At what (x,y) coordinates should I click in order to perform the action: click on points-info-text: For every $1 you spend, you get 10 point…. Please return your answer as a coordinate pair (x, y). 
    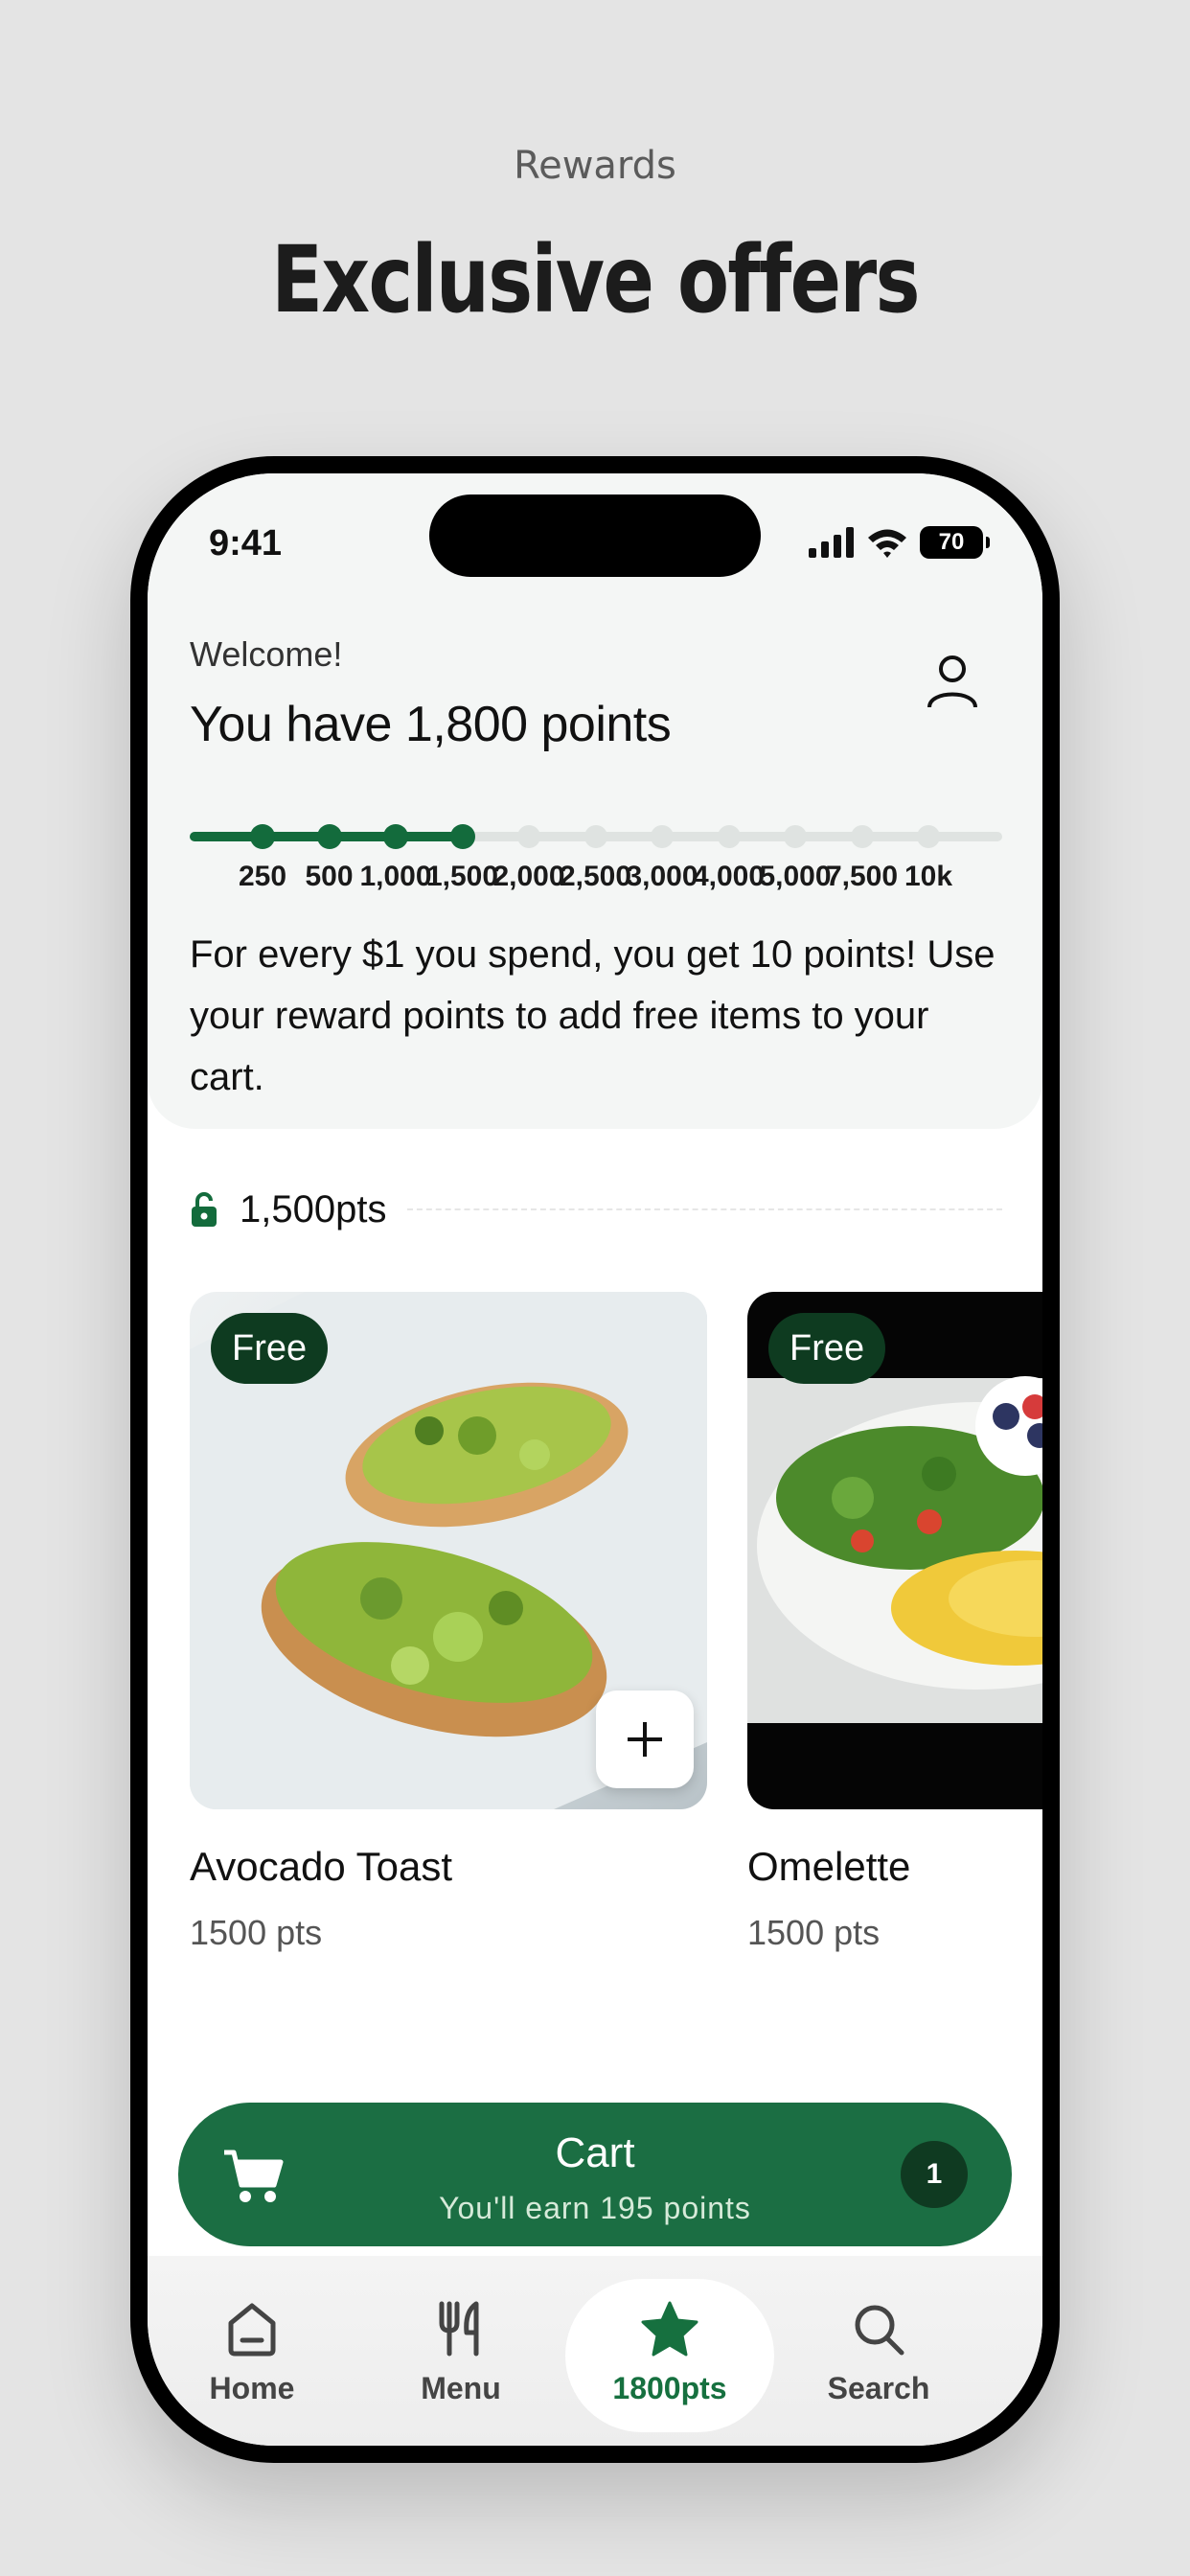
    Looking at the image, I should click on (592, 1016).